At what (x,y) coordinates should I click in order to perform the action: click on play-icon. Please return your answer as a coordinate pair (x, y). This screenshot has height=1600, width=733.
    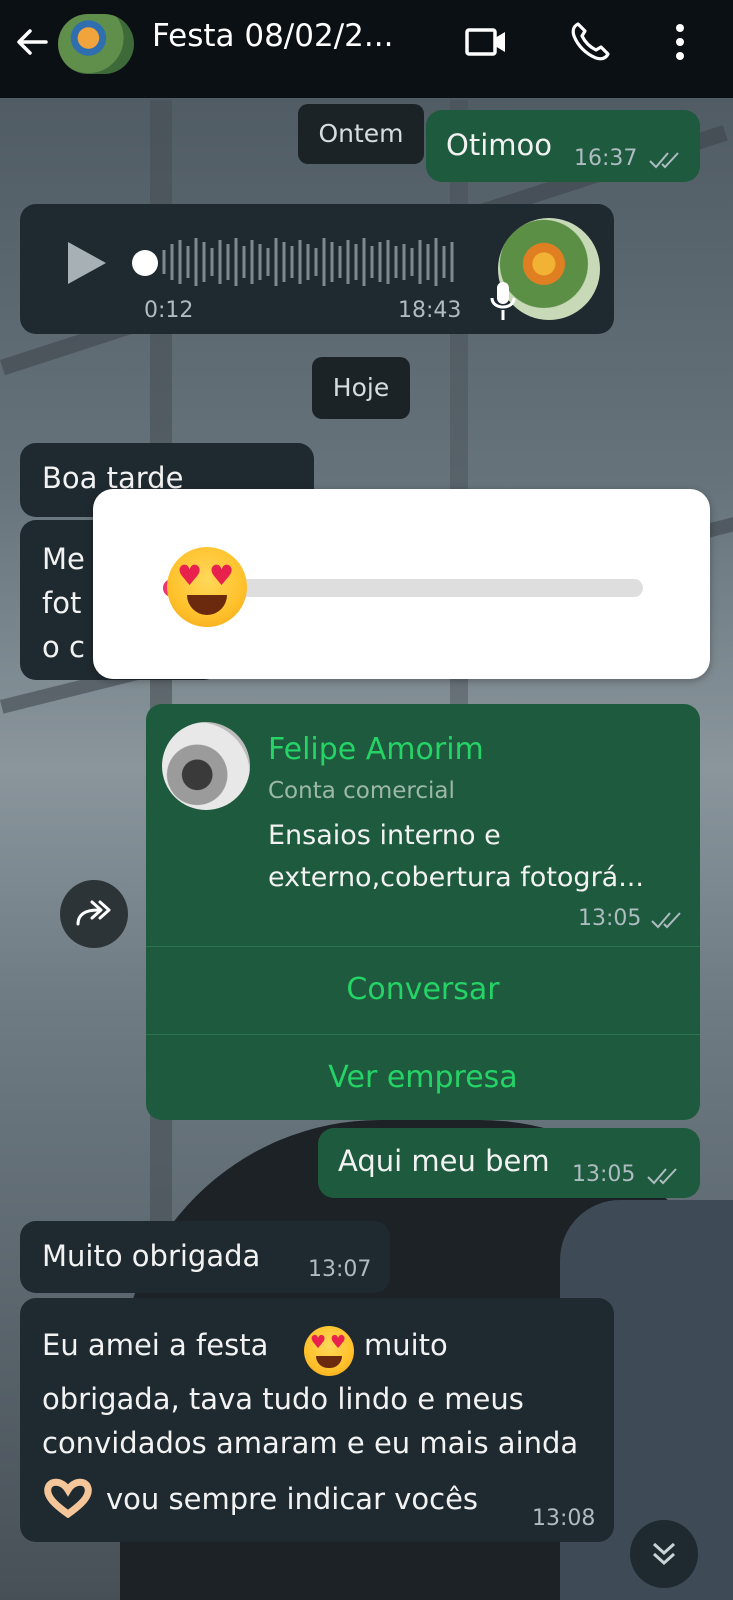
    Looking at the image, I should click on (87, 263).